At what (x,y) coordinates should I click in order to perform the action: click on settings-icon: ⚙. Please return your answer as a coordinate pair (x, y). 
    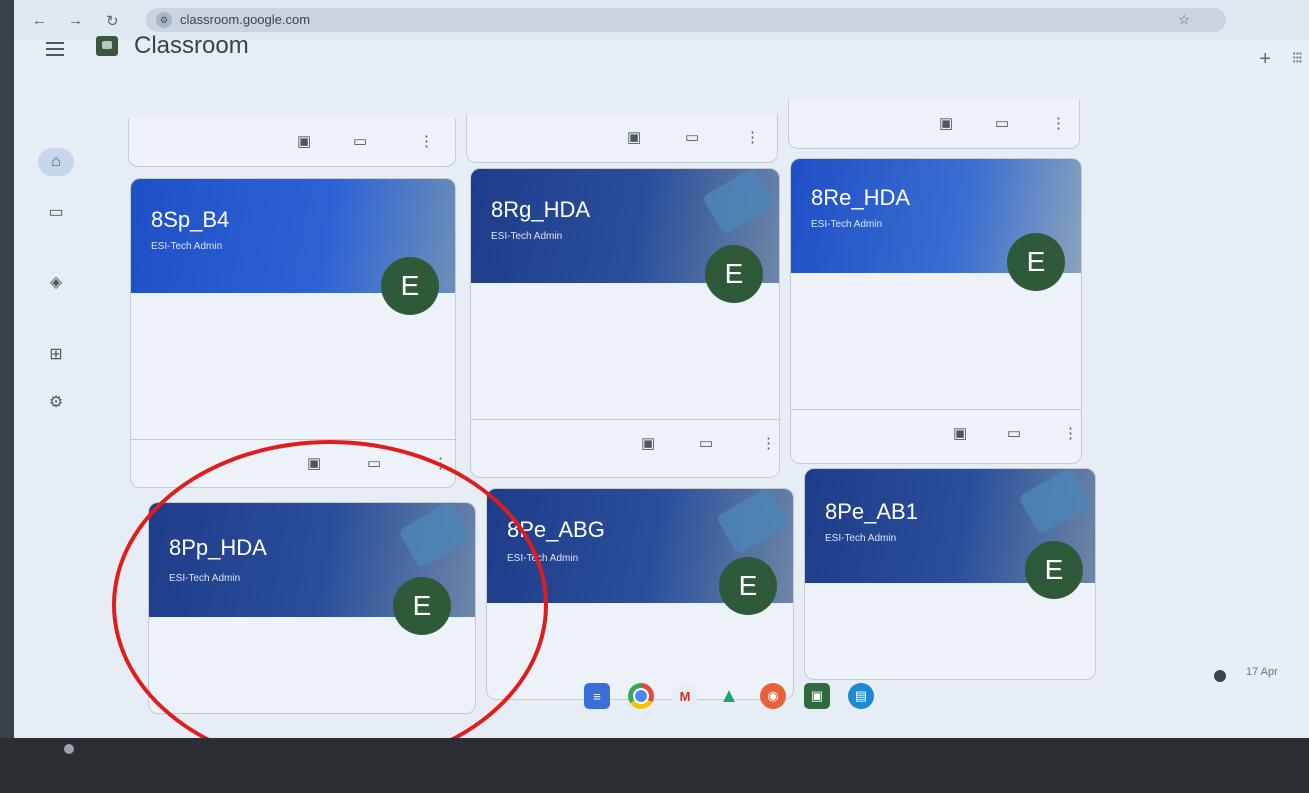
    Looking at the image, I should click on (56, 402).